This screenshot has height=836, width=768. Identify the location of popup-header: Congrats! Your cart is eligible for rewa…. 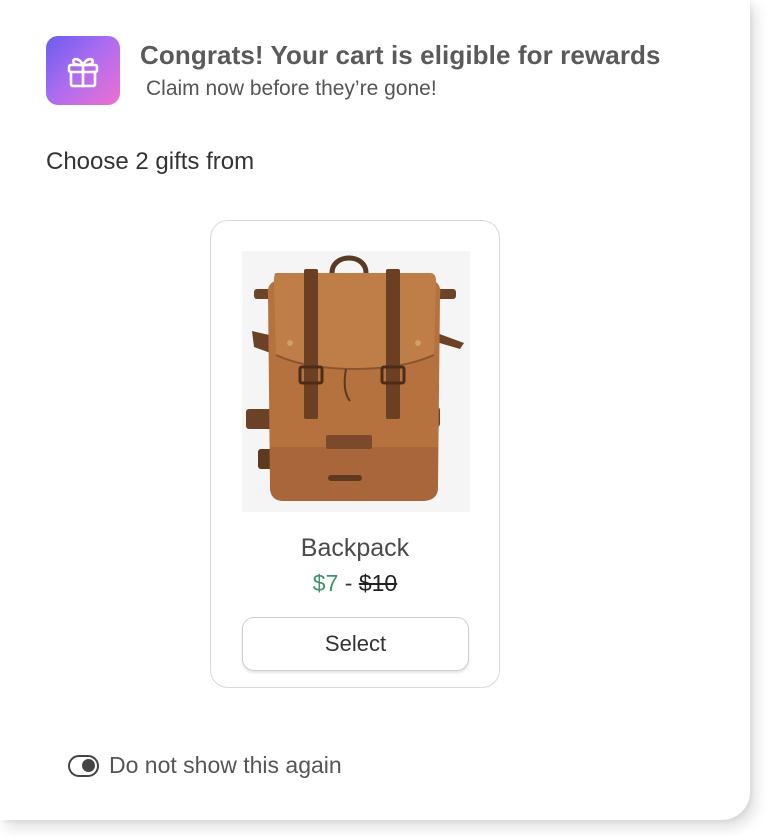
(353, 70).